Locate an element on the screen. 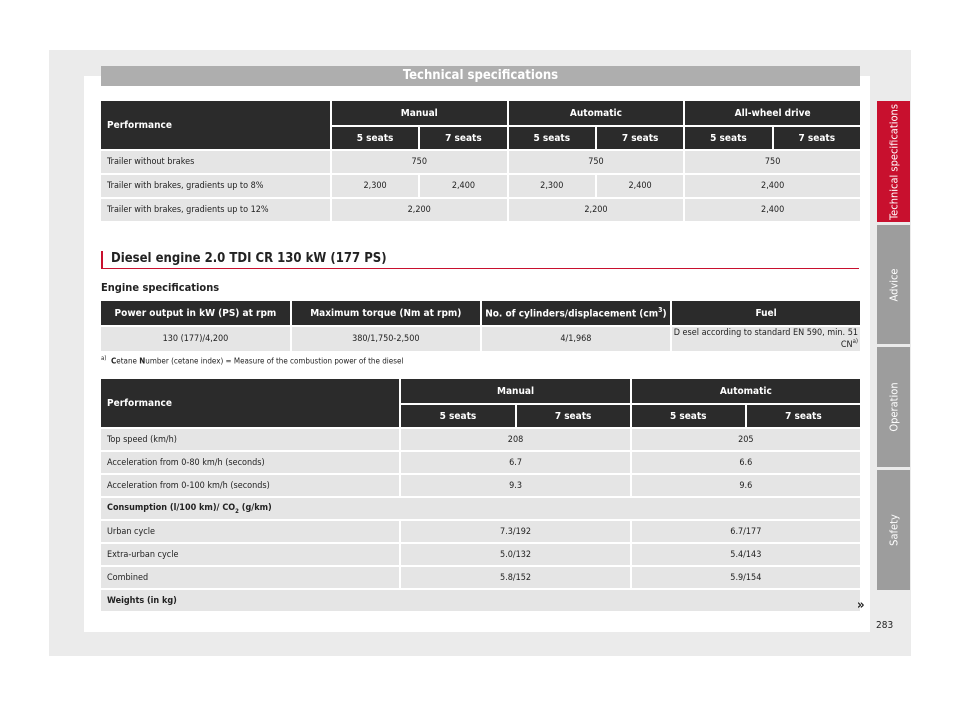  section-title: Diesel engine 2.0 TDI CR 130 kW (177 PS) is located at coordinates (480, 260).